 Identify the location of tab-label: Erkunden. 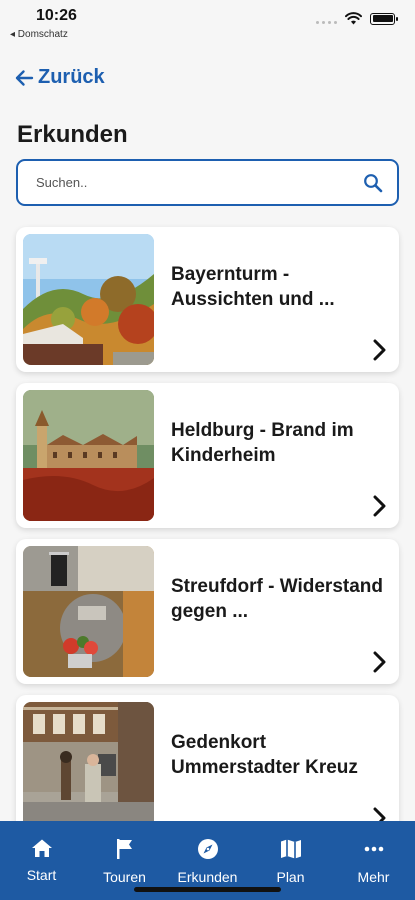
(207, 877).